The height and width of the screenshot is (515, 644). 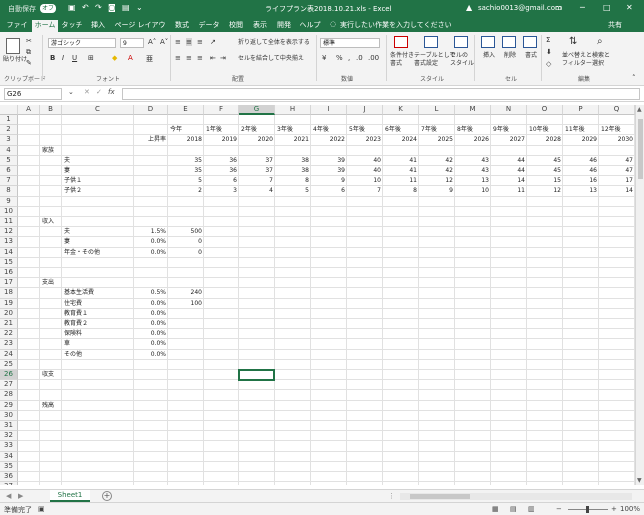 What do you see at coordinates (257, 191) in the screenshot?
I see `cell-g8: 4` at bounding box center [257, 191].